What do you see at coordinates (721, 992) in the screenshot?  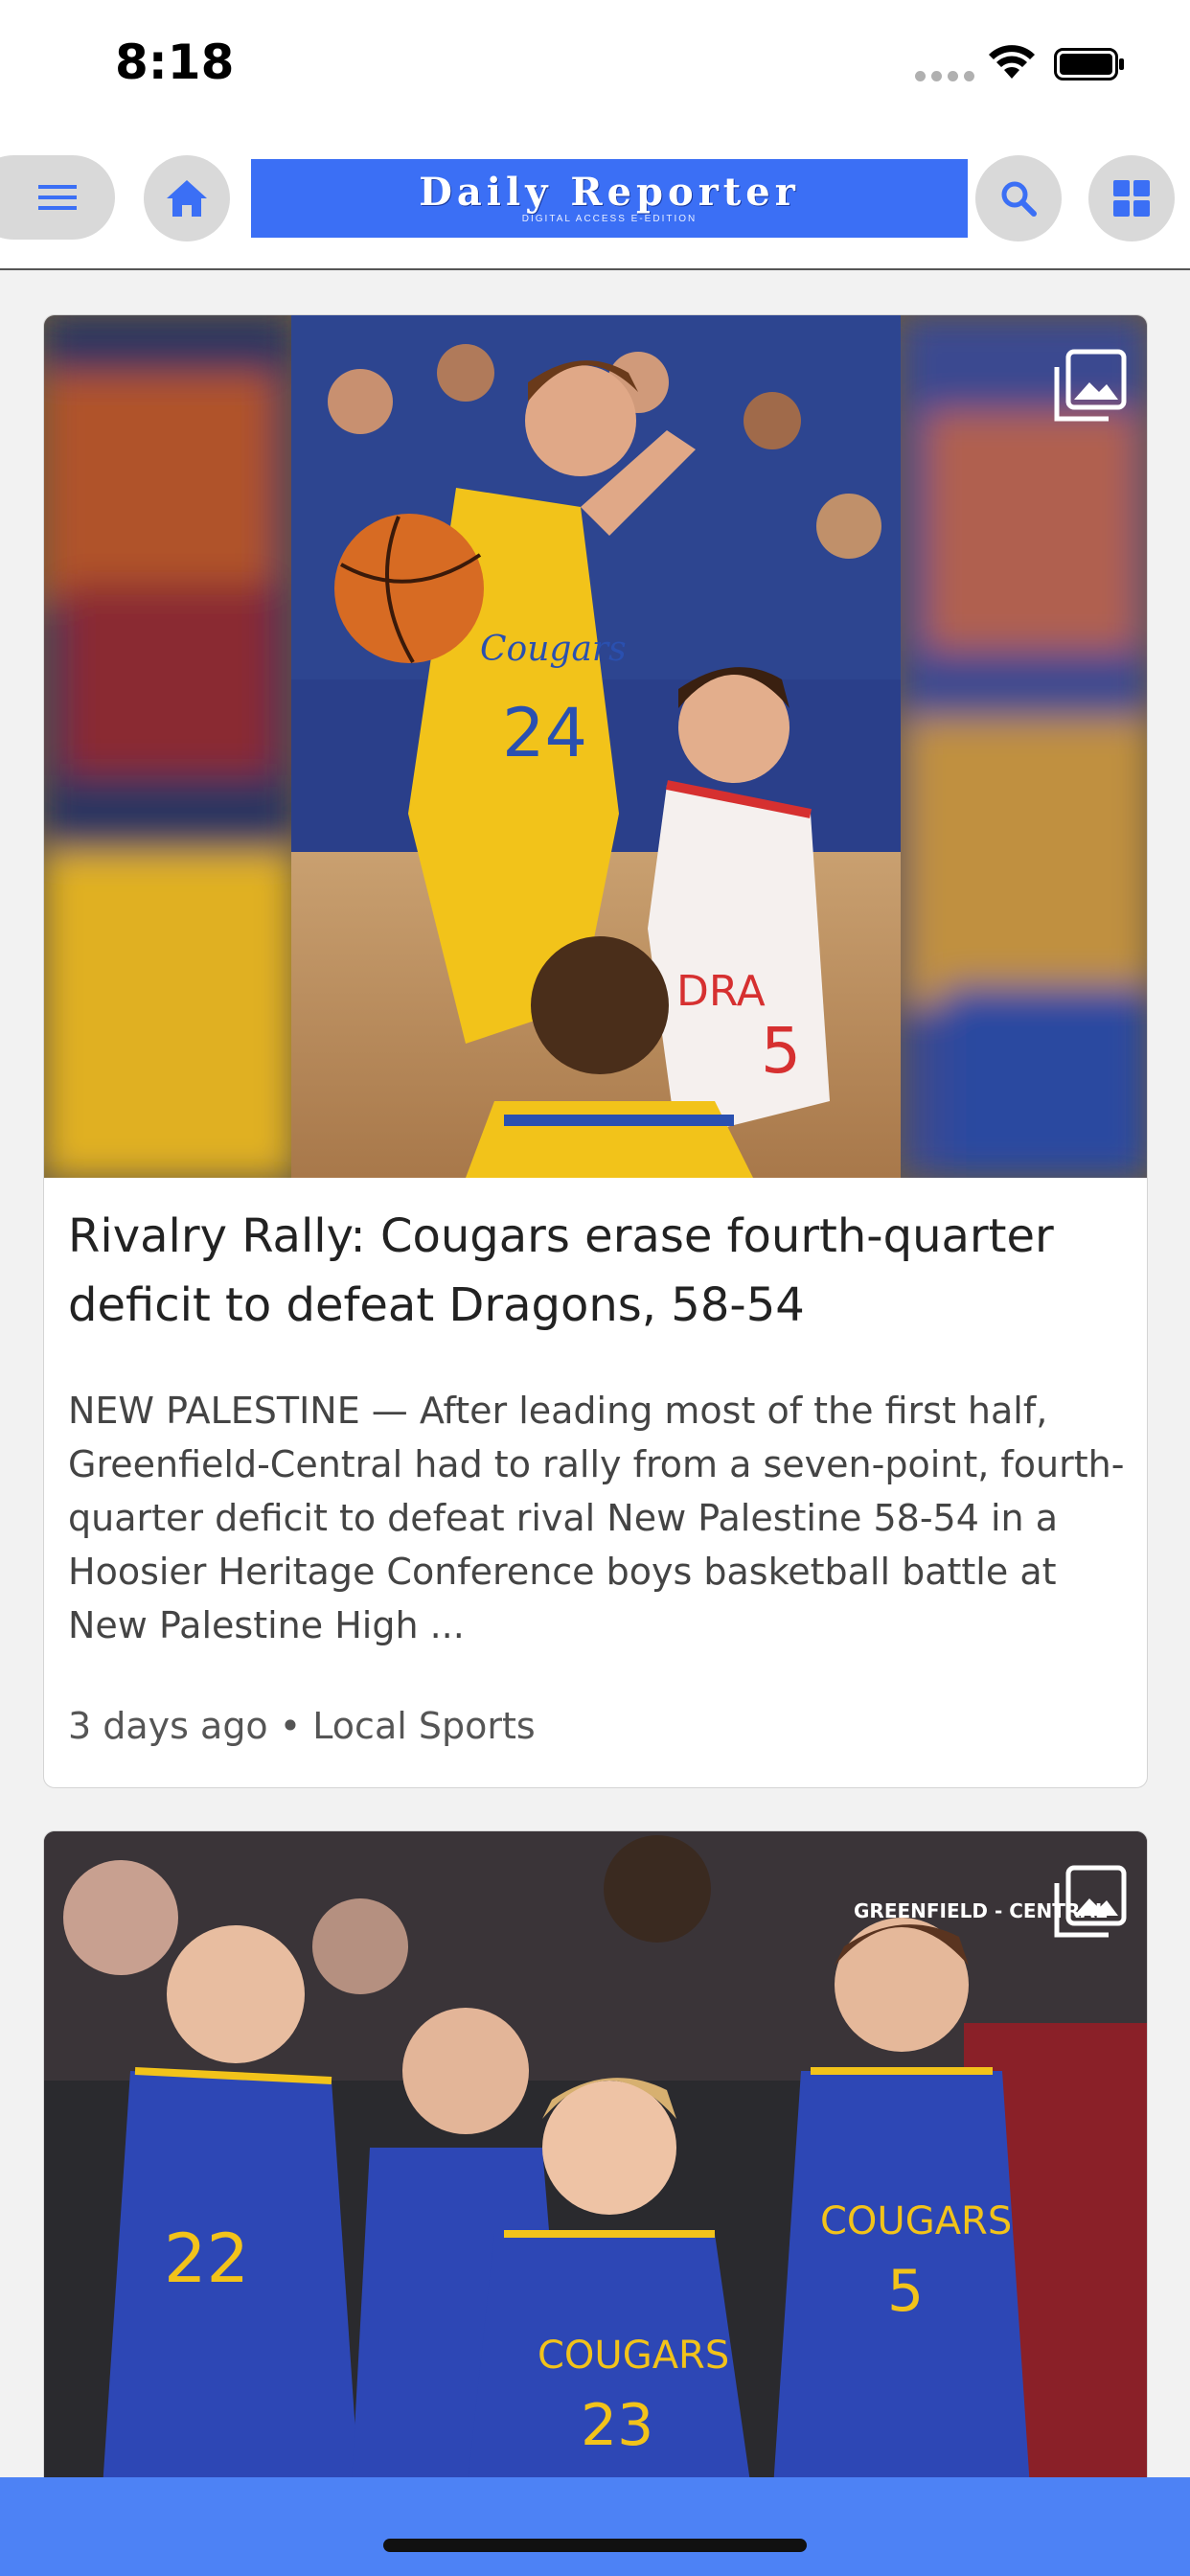 I see `svg-text: DRA` at bounding box center [721, 992].